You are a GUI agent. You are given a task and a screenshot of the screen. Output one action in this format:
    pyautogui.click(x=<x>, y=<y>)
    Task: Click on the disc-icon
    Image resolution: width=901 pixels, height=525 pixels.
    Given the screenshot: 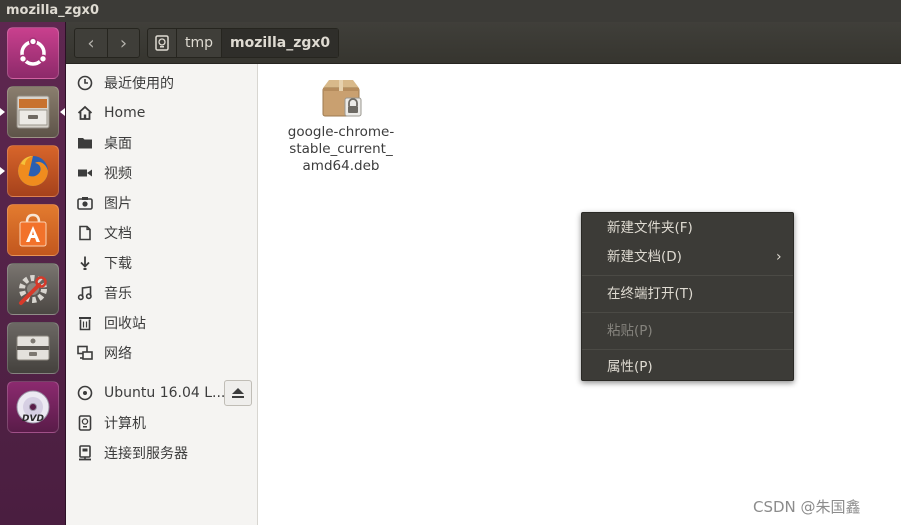 What is the action you would take?
    pyautogui.click(x=85, y=393)
    